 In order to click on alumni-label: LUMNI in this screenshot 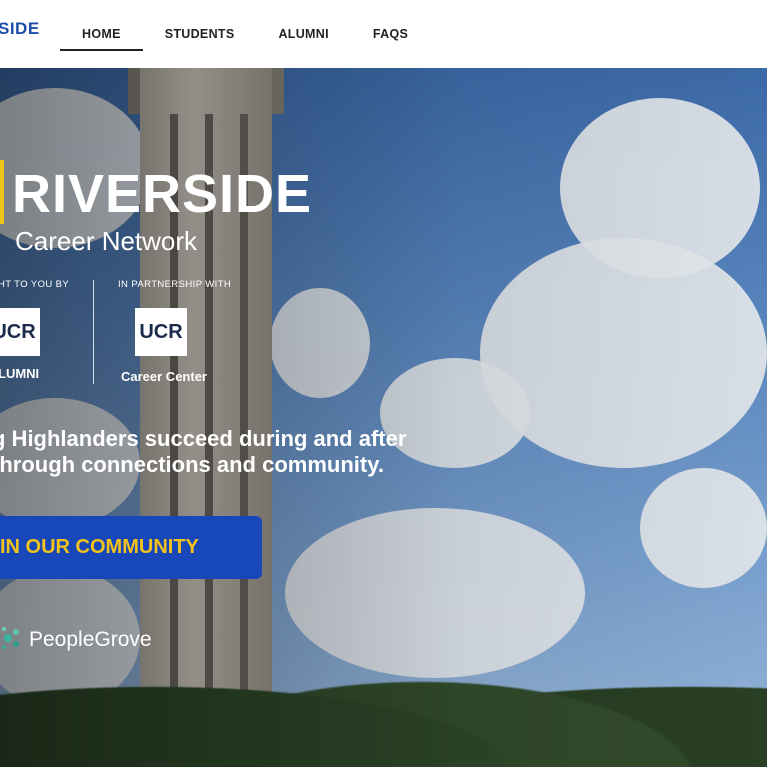, I will do `click(20, 373)`.